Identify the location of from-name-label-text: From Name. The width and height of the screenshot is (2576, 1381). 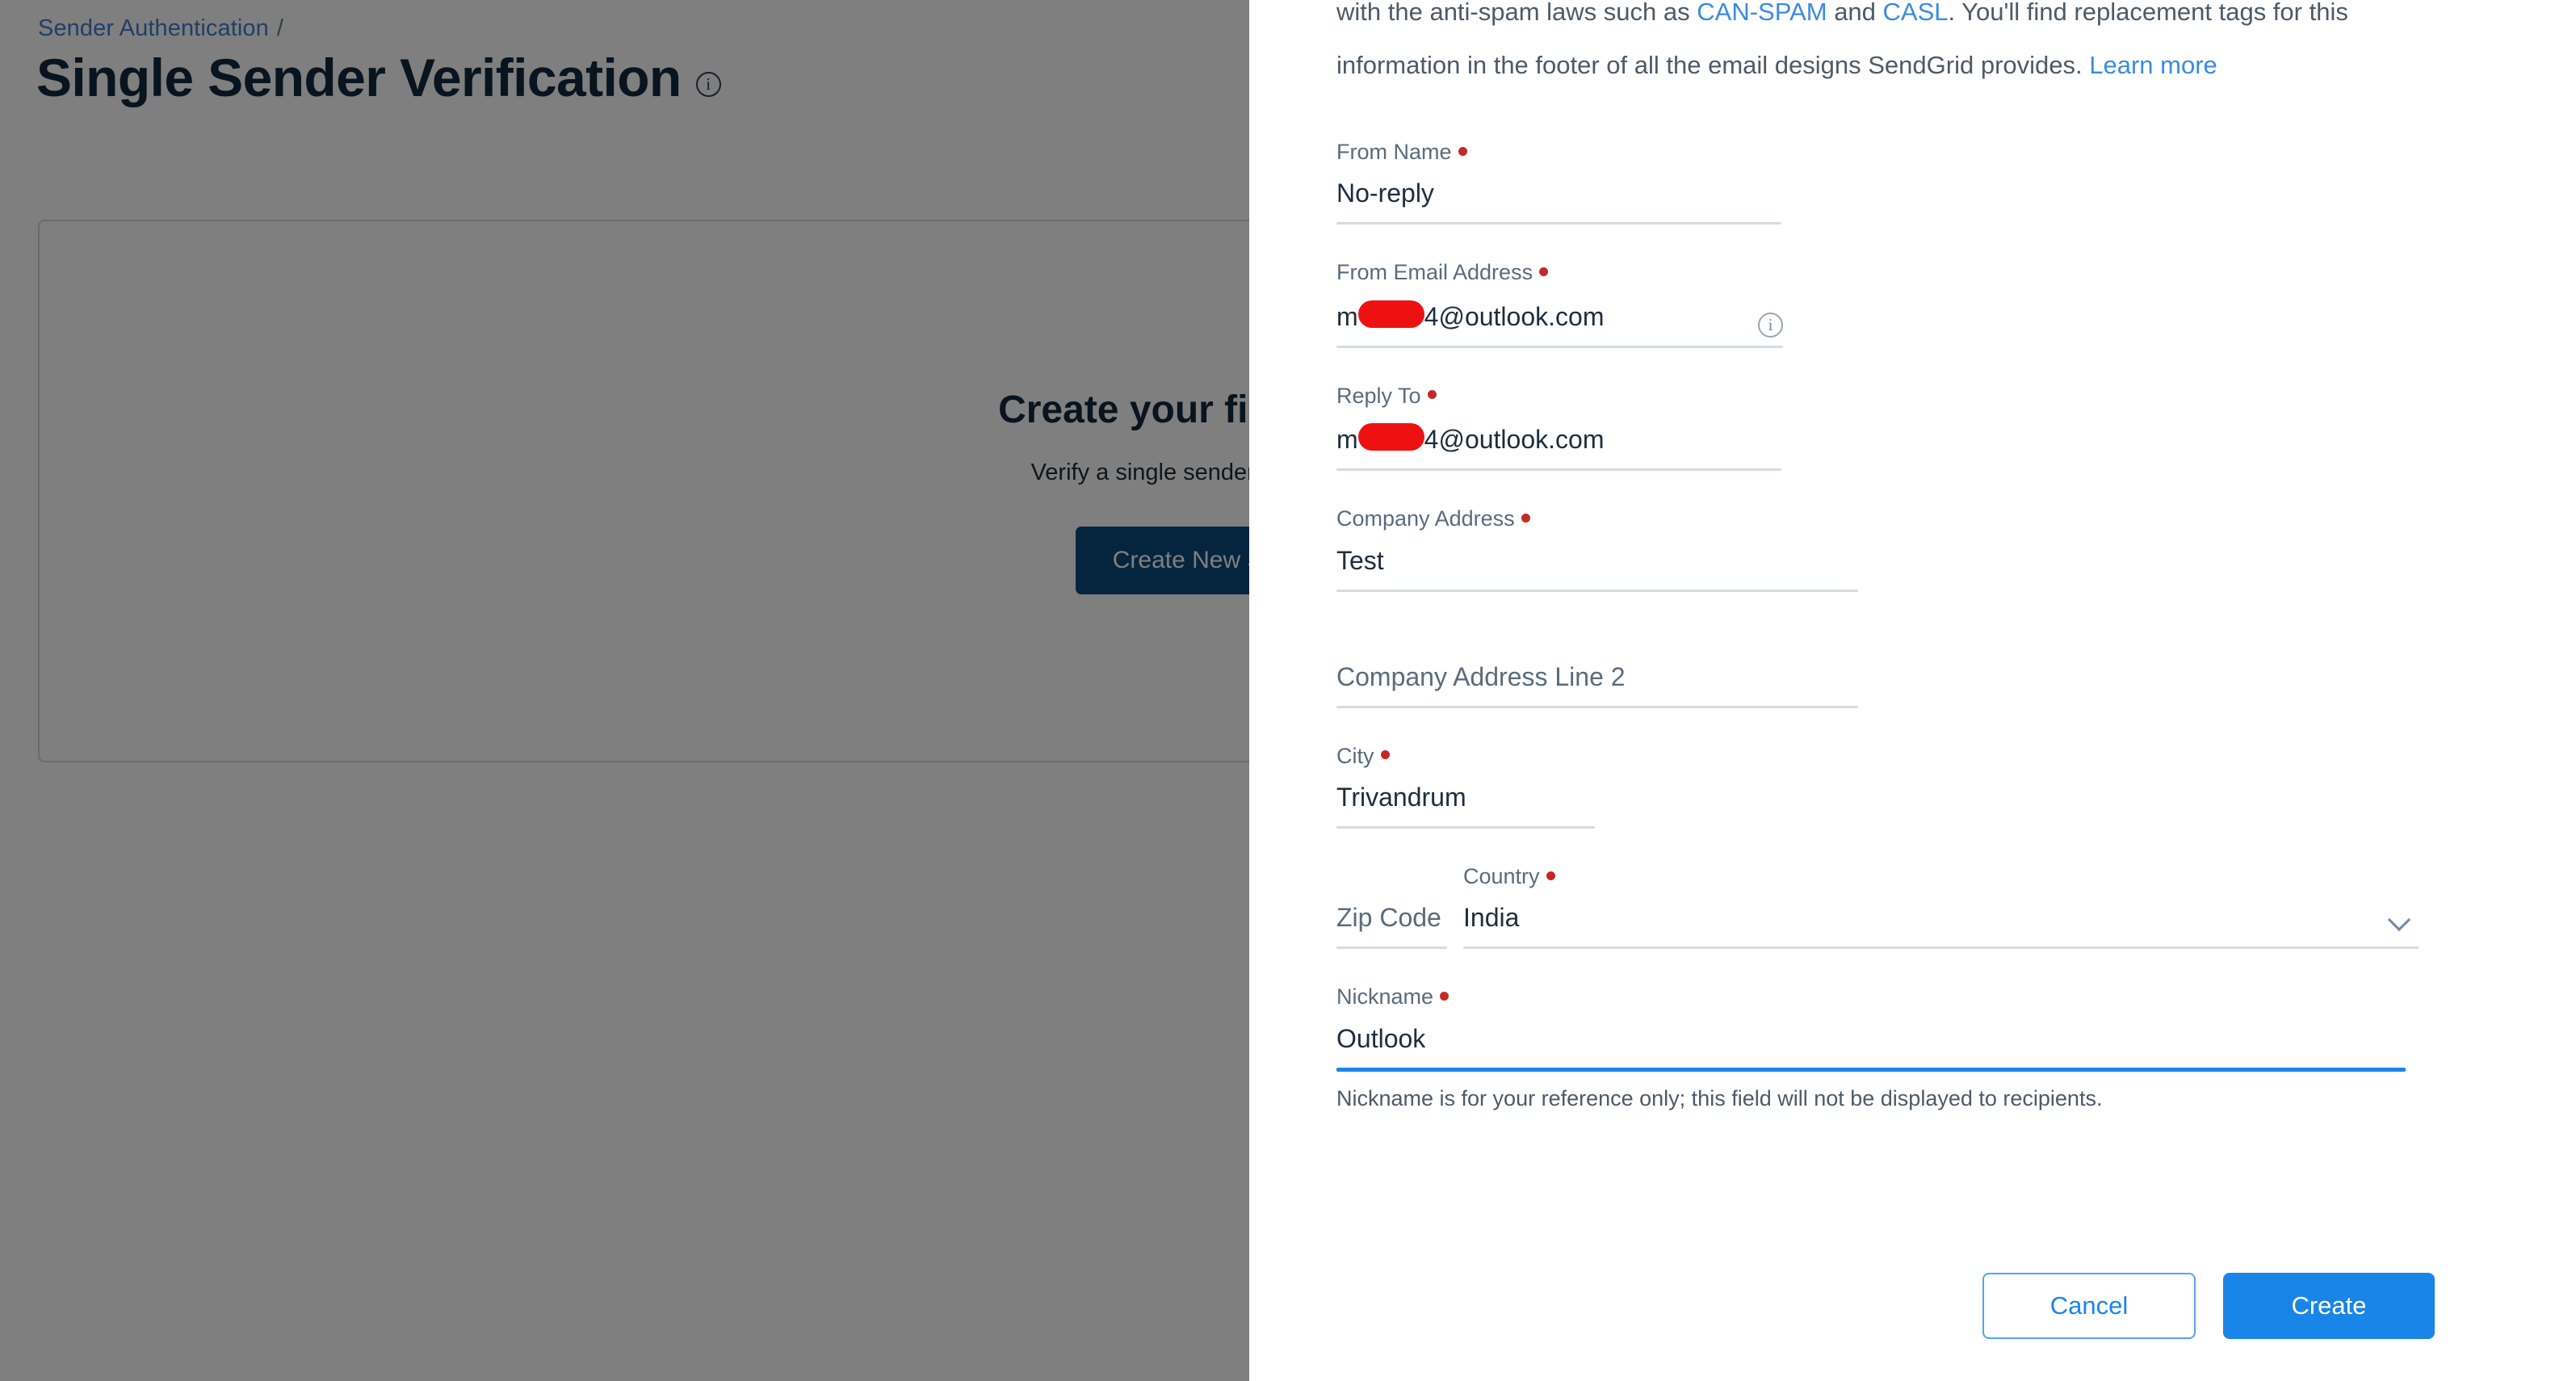
(1394, 152).